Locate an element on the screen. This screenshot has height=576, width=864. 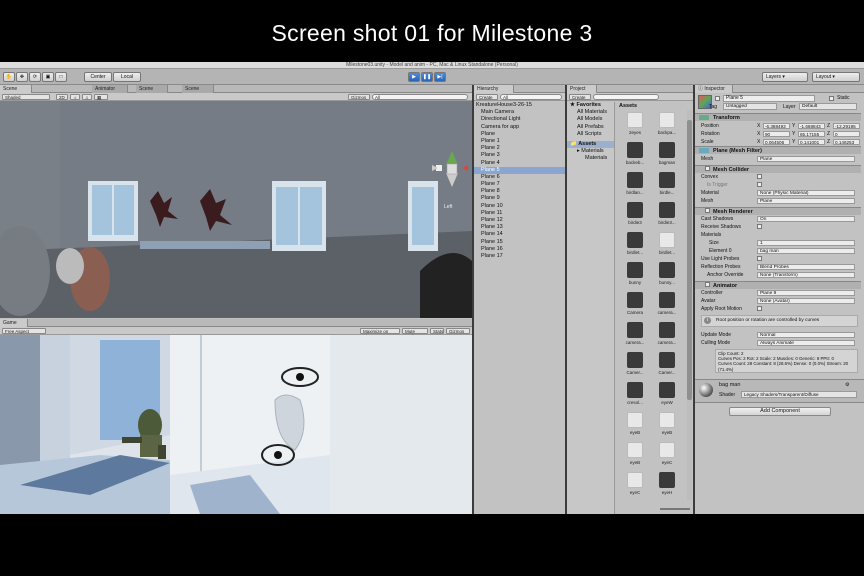
materials-folder: ▸ Materials is located at coordinates (590, 151).